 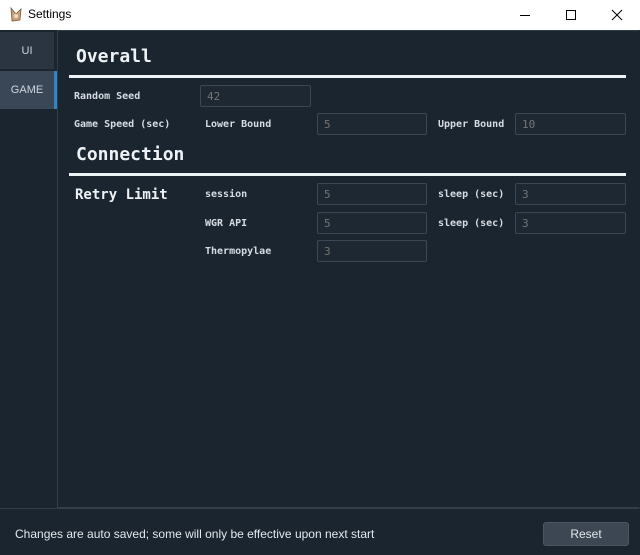 What do you see at coordinates (238, 251) in the screenshot?
I see `thermopylae-label: Thermopylae` at bounding box center [238, 251].